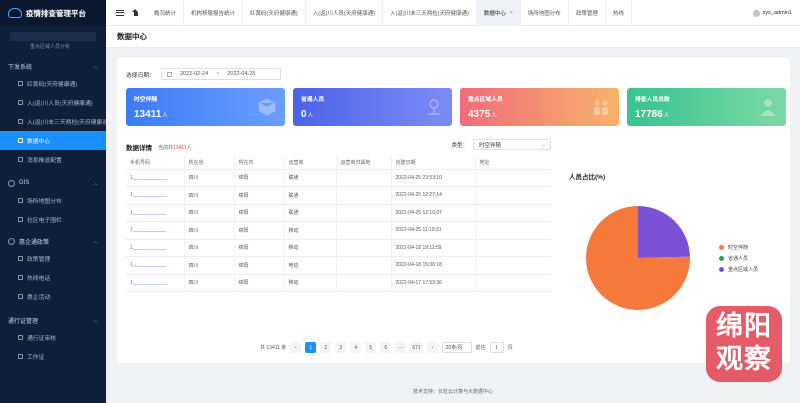 The image size is (800, 403). Describe the element at coordinates (53, 337) in the screenshot. I see `sidebar-item-pass-review: 通行证审核` at that location.